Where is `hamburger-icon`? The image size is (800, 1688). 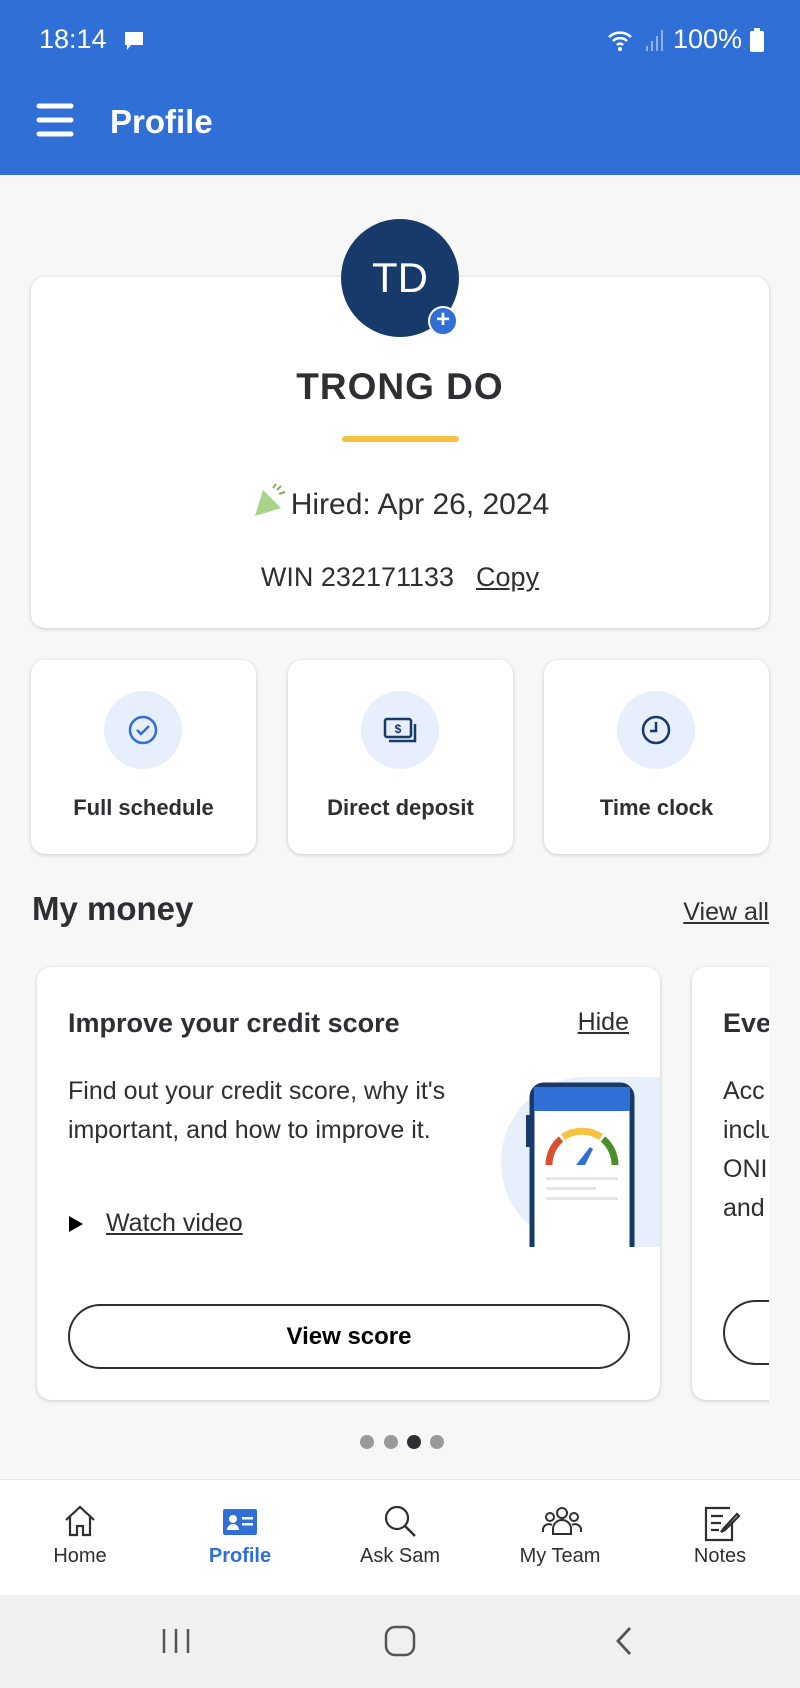
hamburger-icon is located at coordinates (55, 120).